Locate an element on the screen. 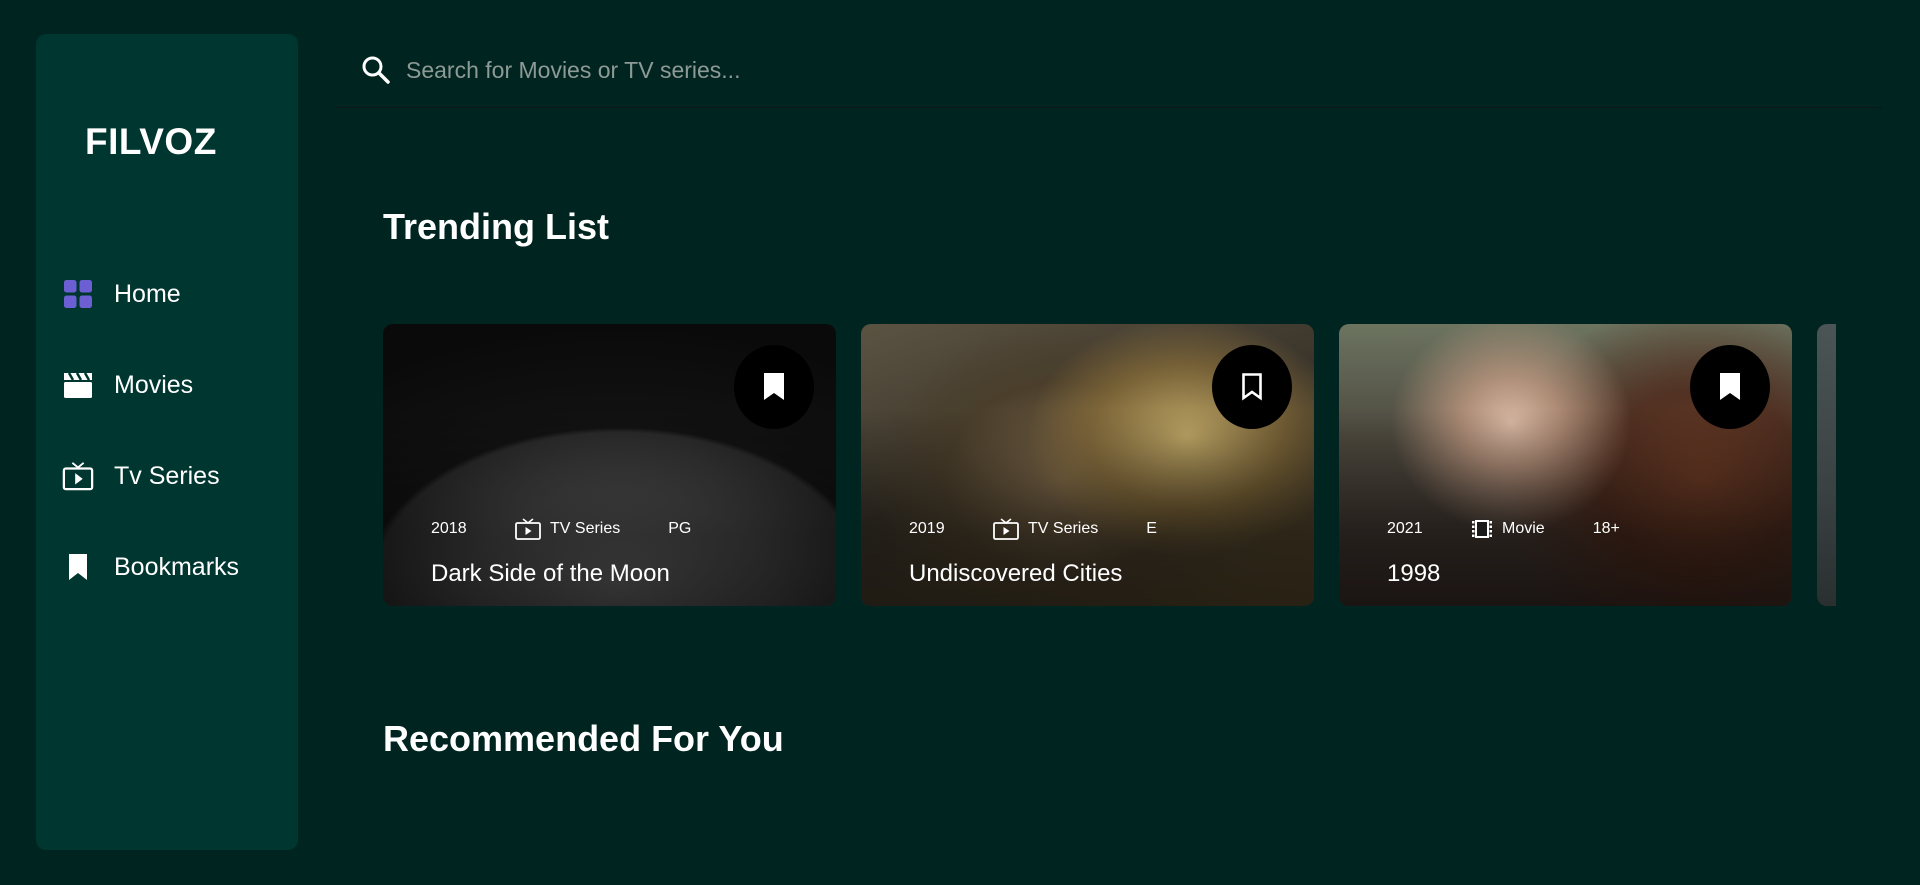 The height and width of the screenshot is (885, 1920). trending-card: 2019 TV Series E Undiscovered Cities is located at coordinates (1087, 465).